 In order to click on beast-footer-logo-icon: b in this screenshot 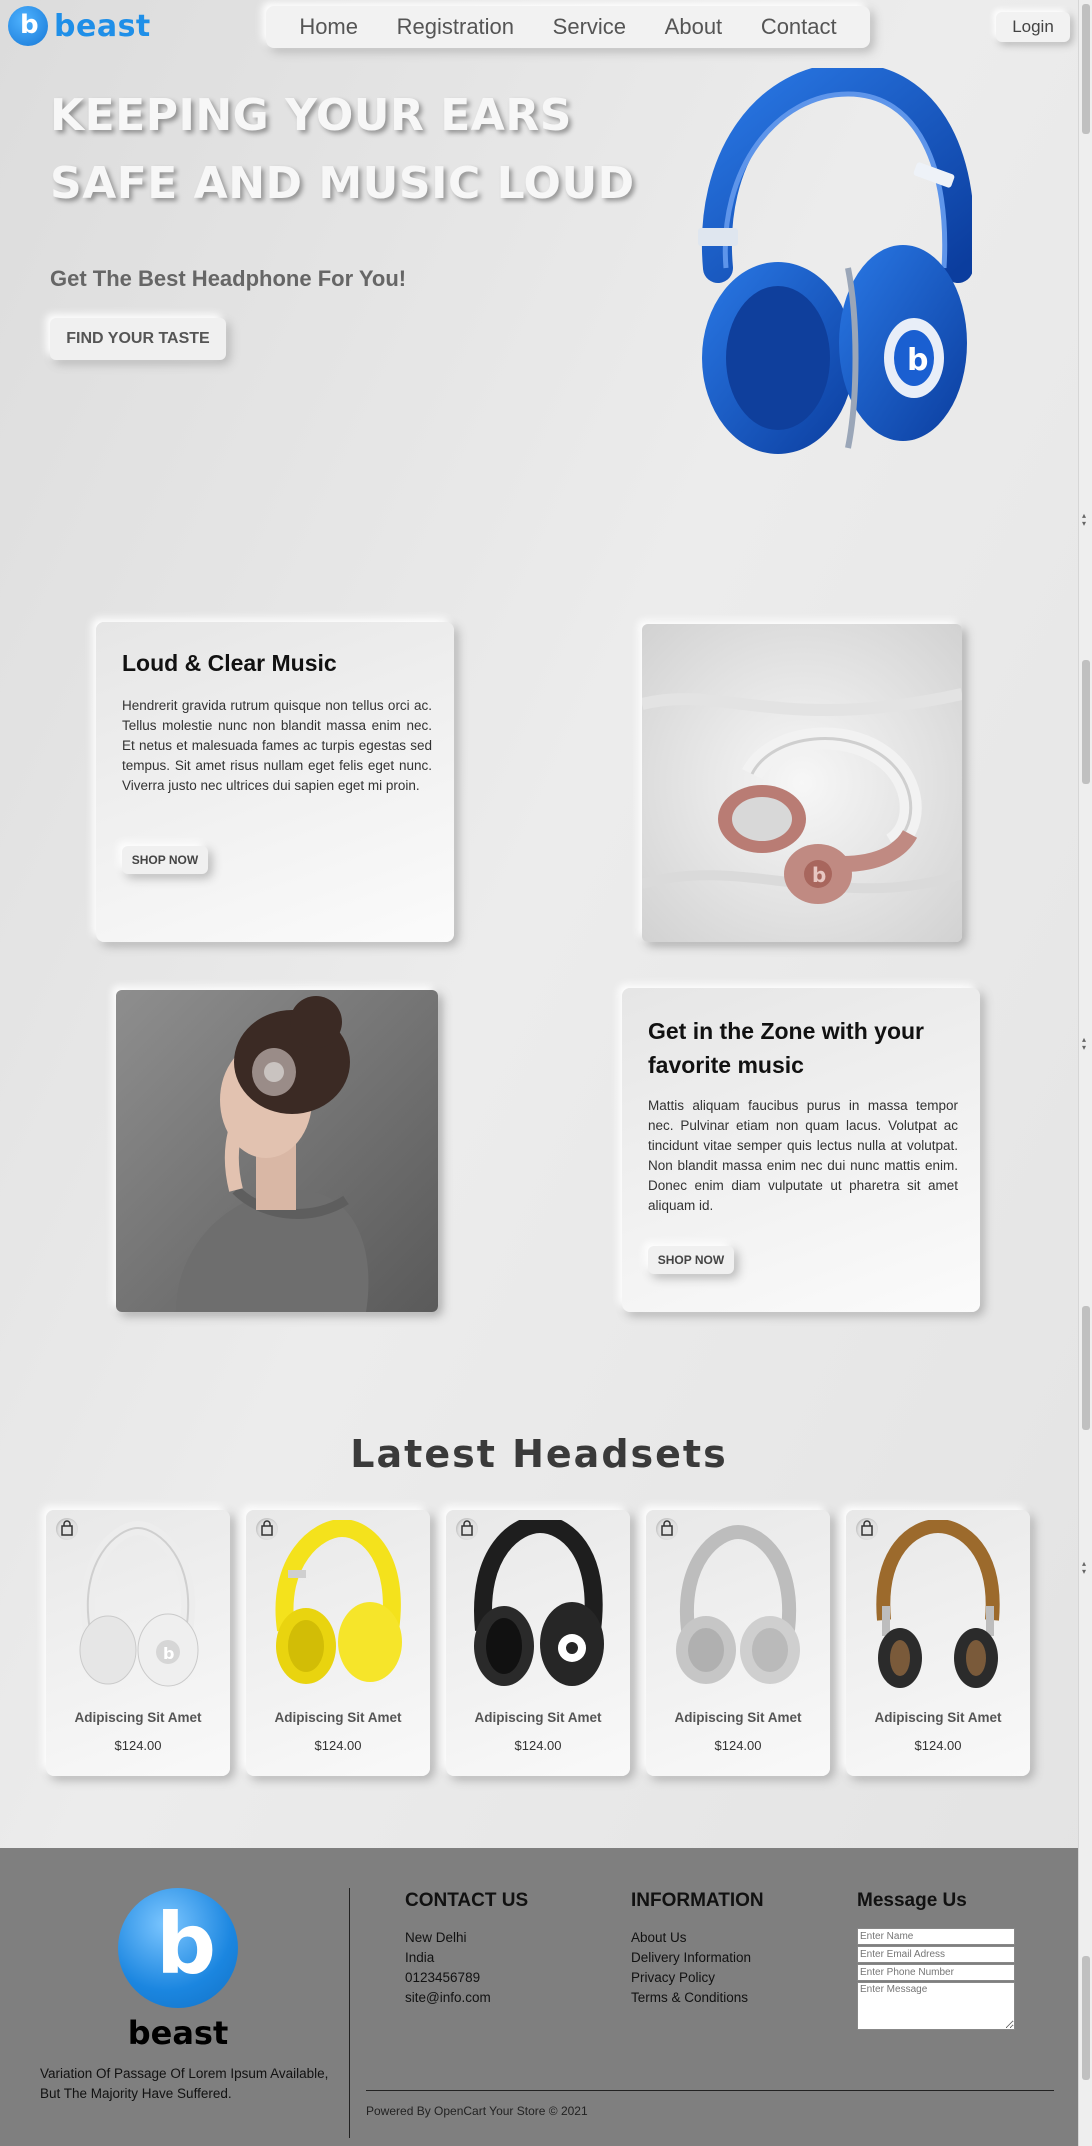, I will do `click(178, 1948)`.